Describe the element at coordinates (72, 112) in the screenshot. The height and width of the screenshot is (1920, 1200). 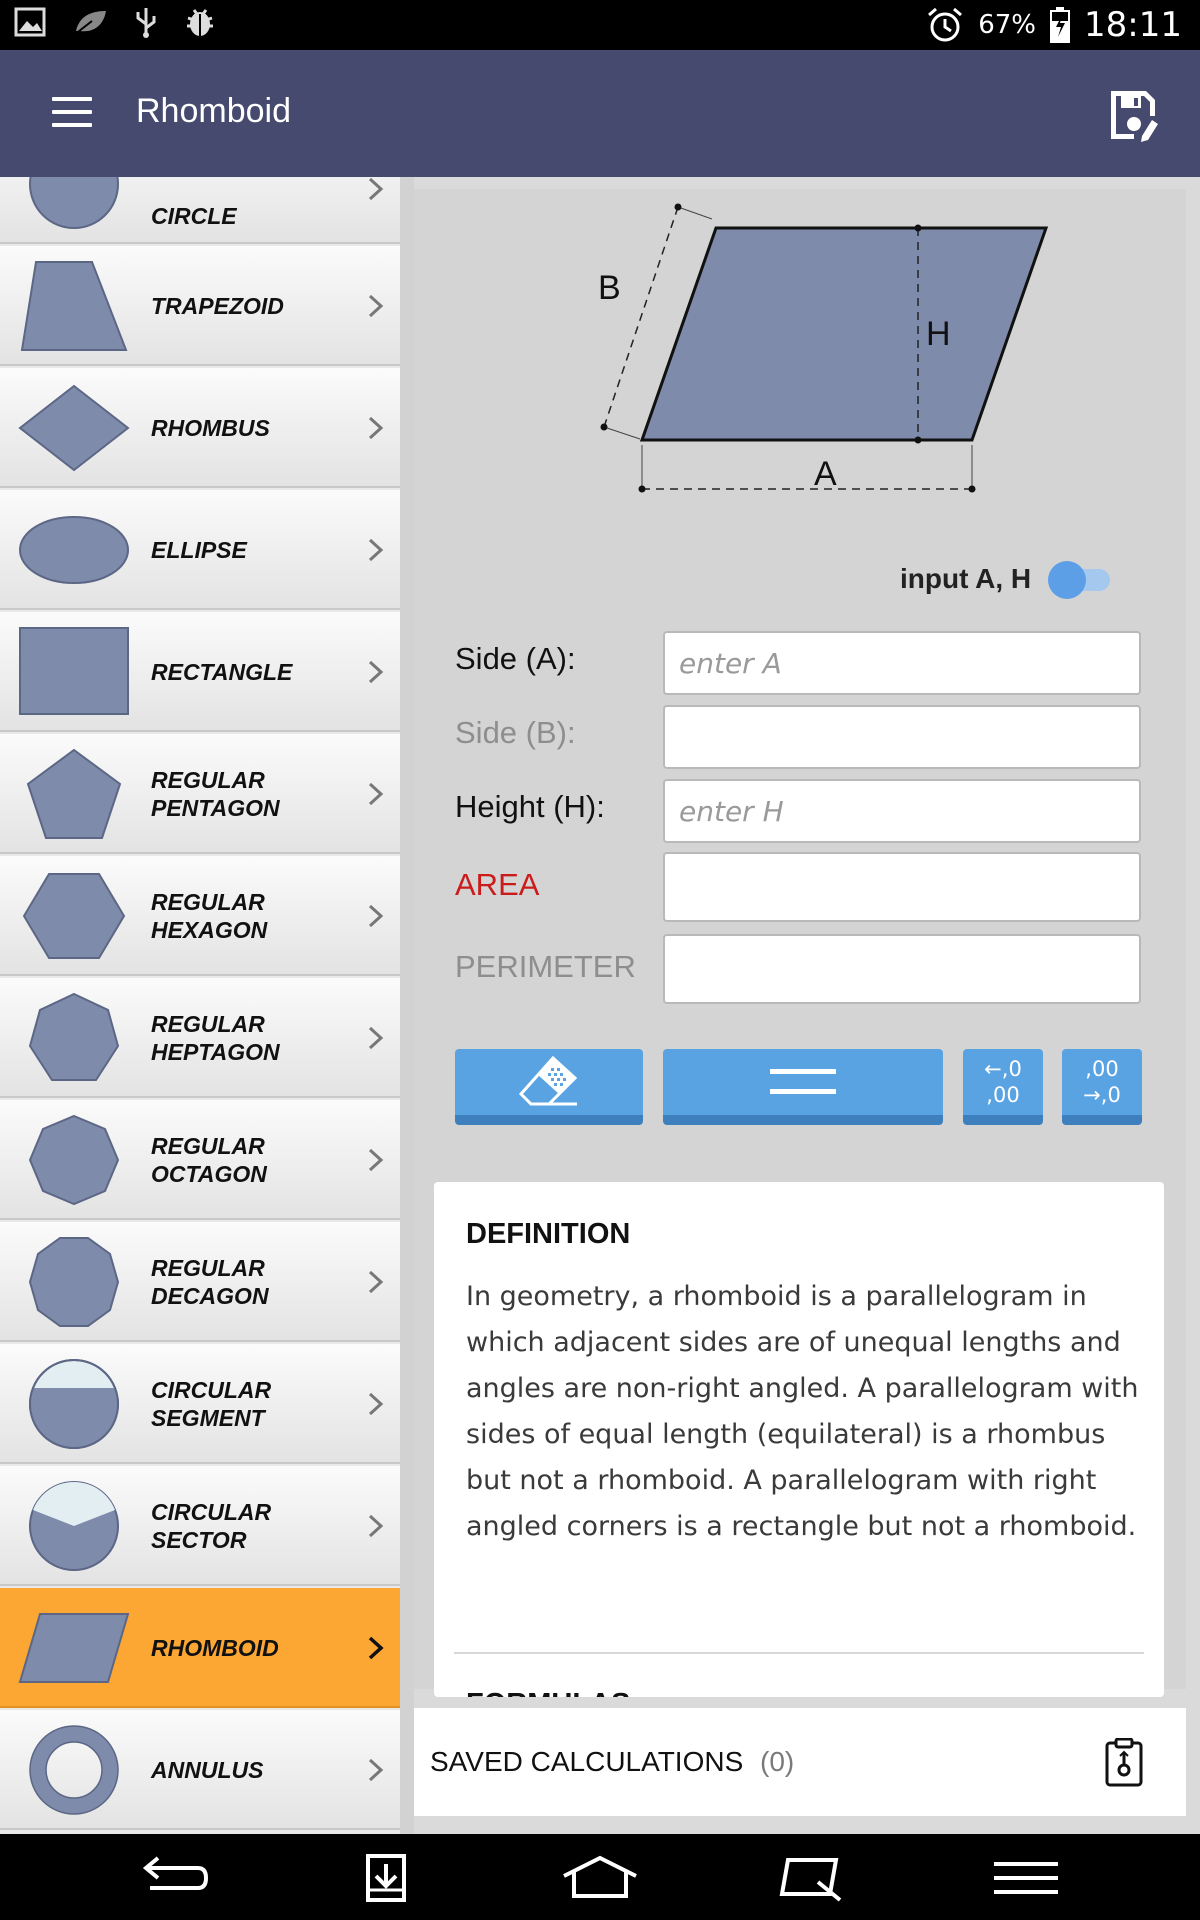
I see `menu-icon` at that location.